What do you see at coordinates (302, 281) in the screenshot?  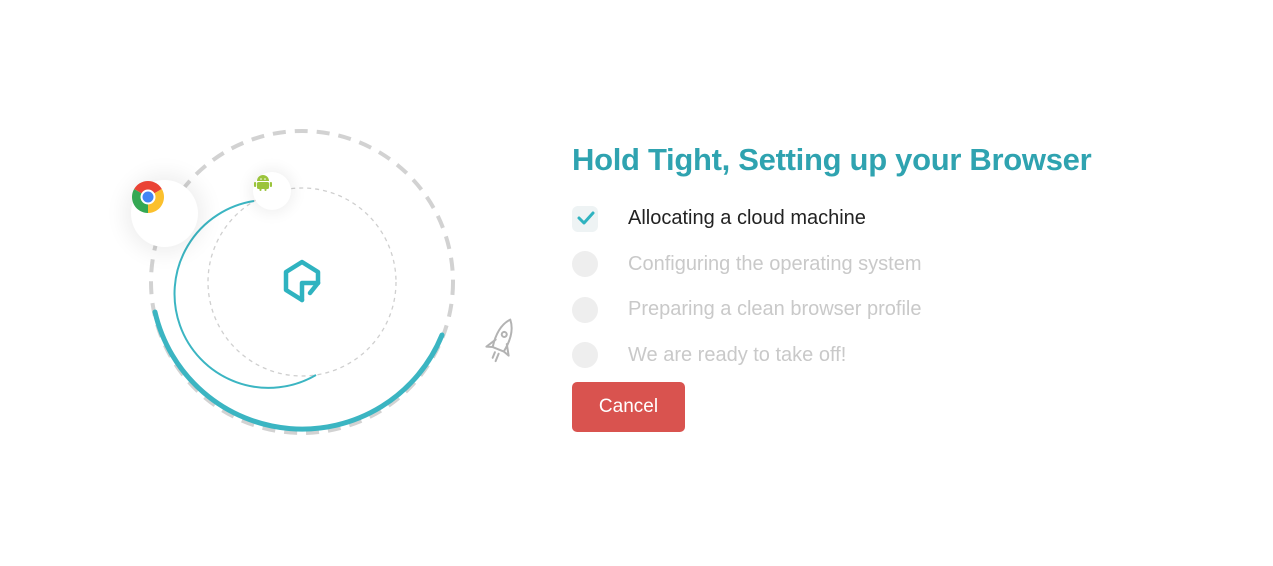 I see `cloud-logo-icon` at bounding box center [302, 281].